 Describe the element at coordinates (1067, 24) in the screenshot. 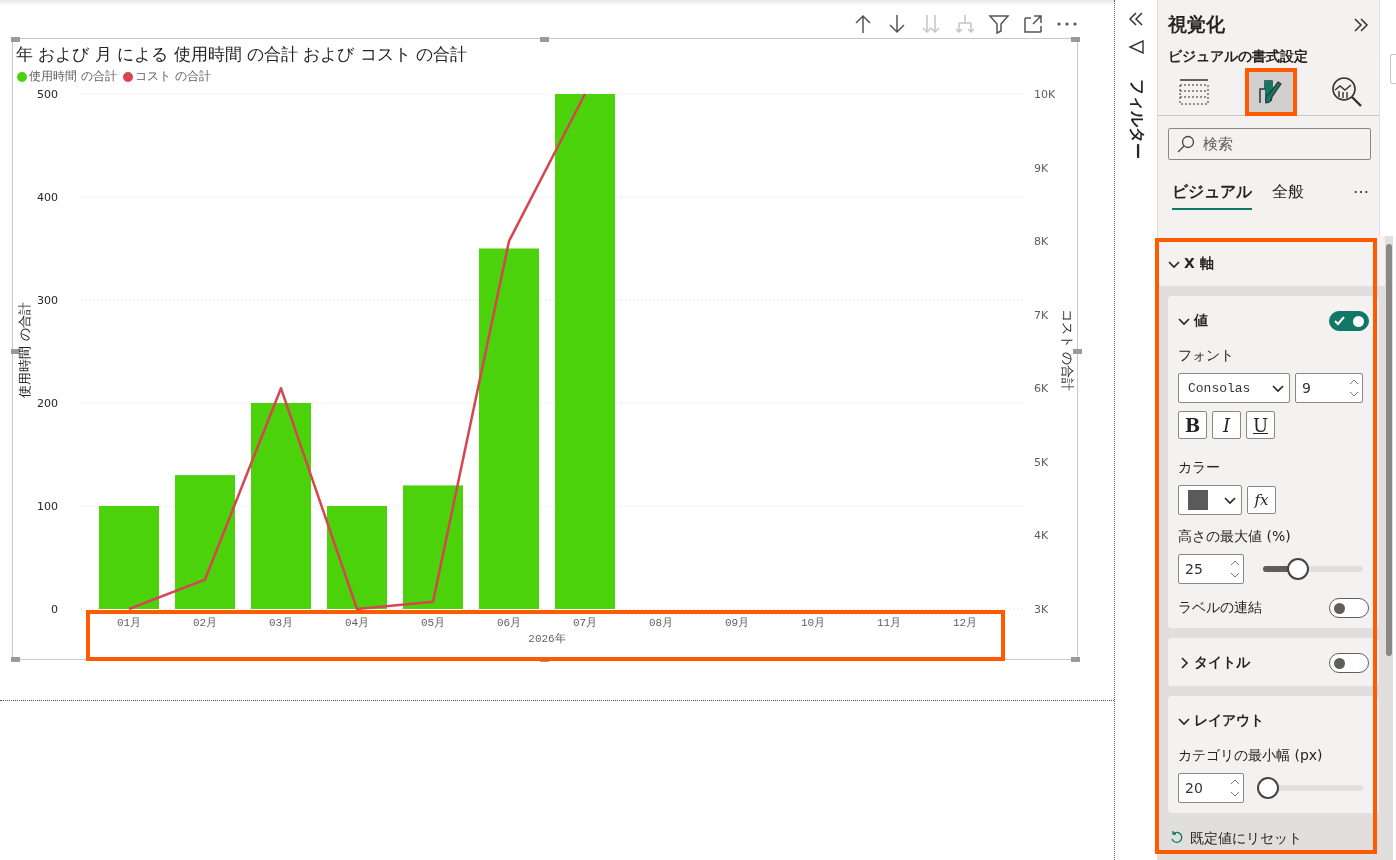

I see `more-icon` at that location.